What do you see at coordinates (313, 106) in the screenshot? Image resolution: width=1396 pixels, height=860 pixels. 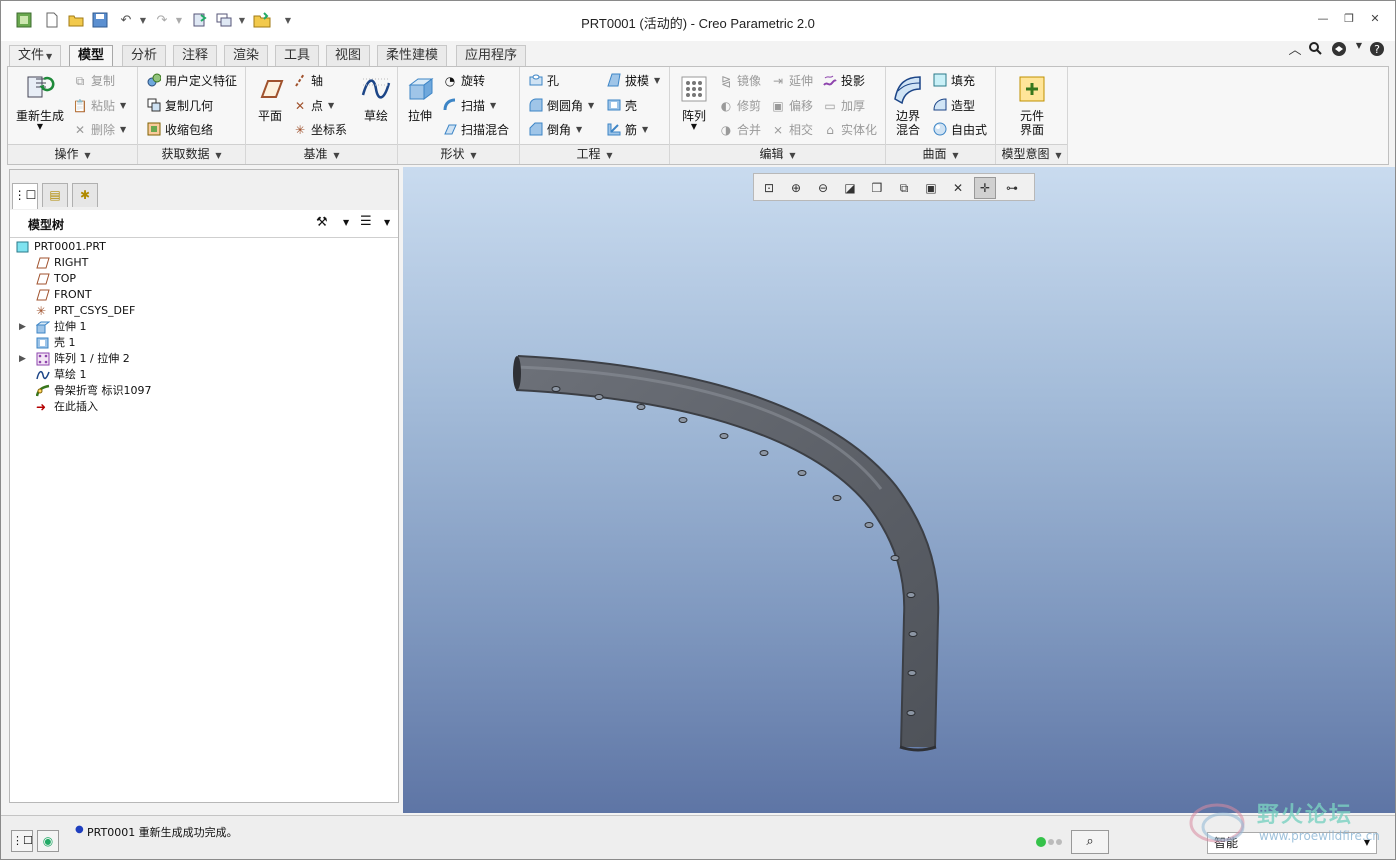 I see `point-button: ✕ 点 ▼` at bounding box center [313, 106].